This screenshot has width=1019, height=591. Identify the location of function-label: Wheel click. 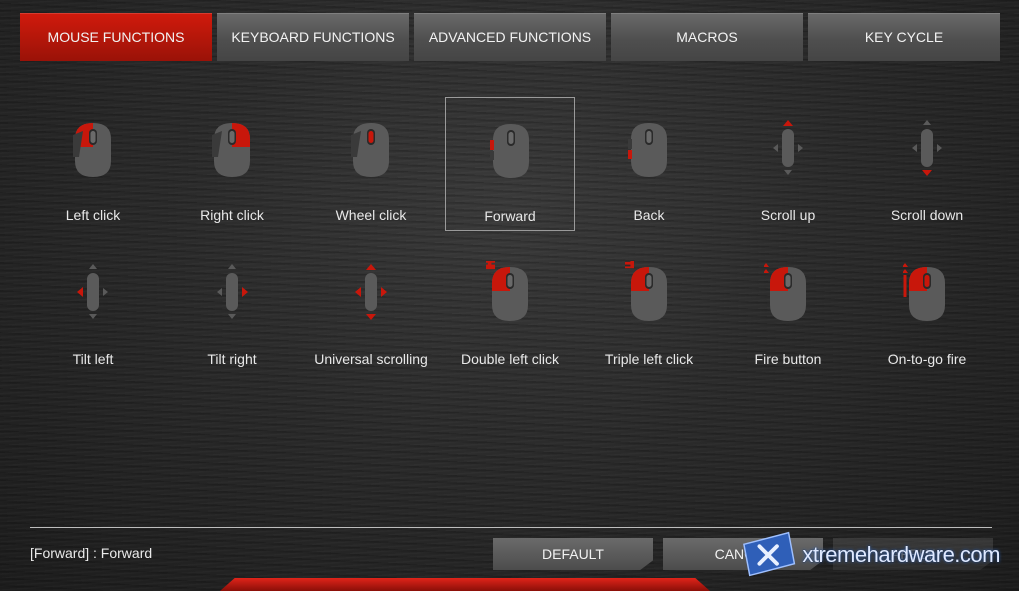
(371, 215).